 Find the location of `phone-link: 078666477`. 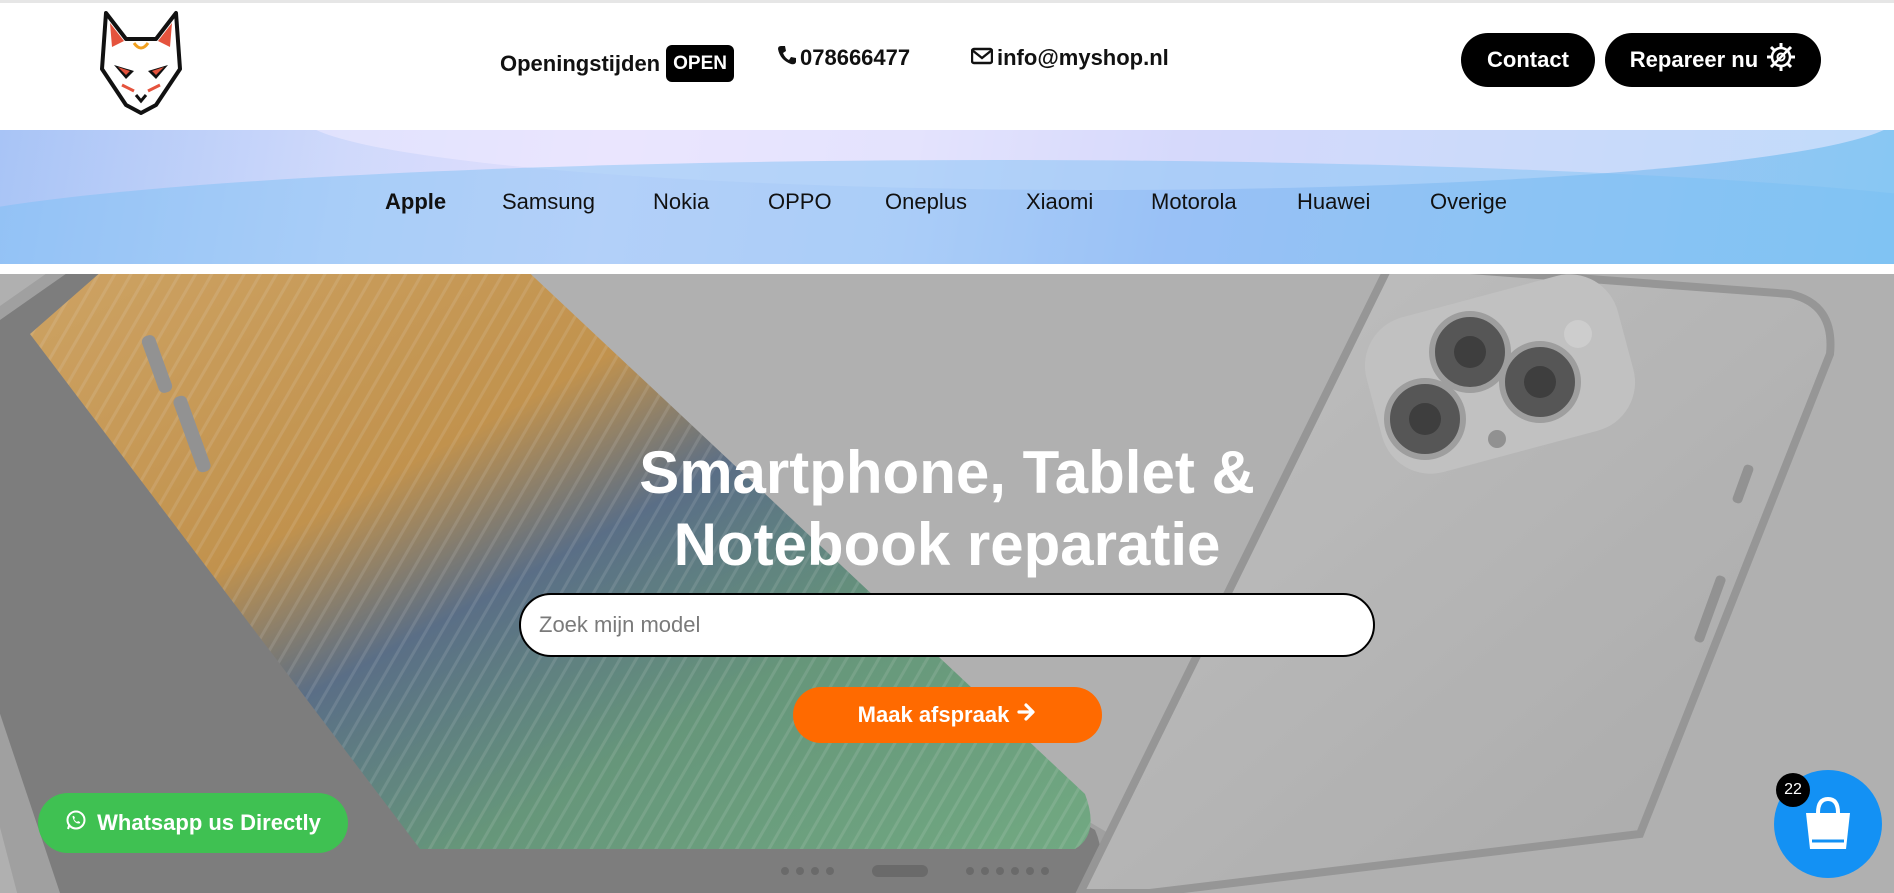

phone-link: 078666477 is located at coordinates (844, 58).